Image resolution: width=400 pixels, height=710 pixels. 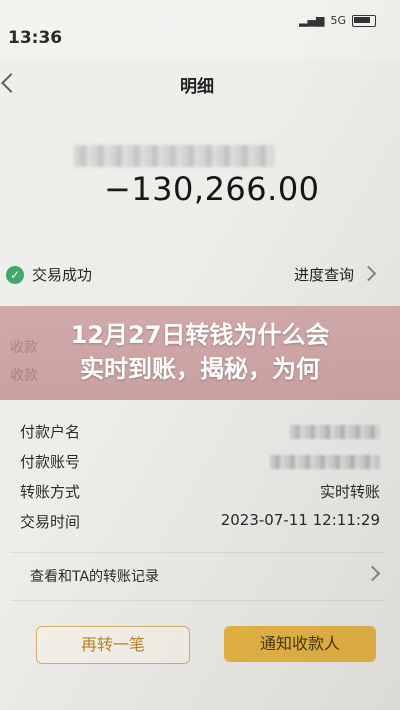 I want to click on status-icons: ▂▄▆ 5G, so click(x=337, y=20).